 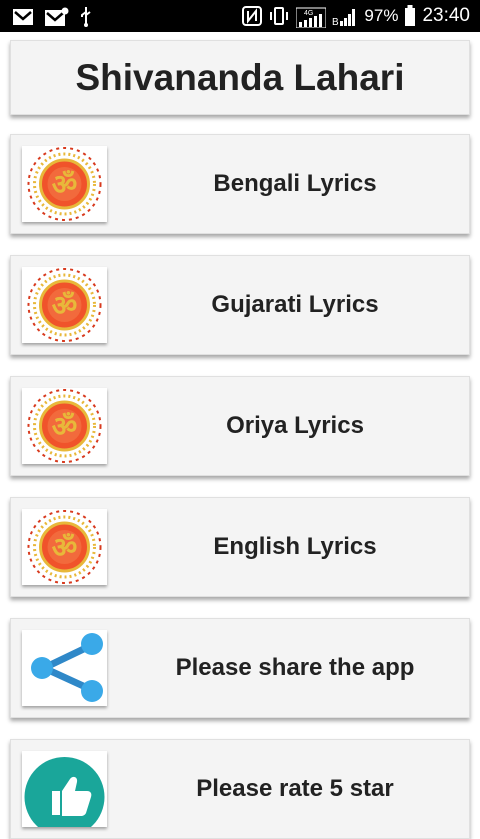 I want to click on menu-item-oriya-lyrics: ॐ Oriya Lyrics, so click(x=240, y=426).